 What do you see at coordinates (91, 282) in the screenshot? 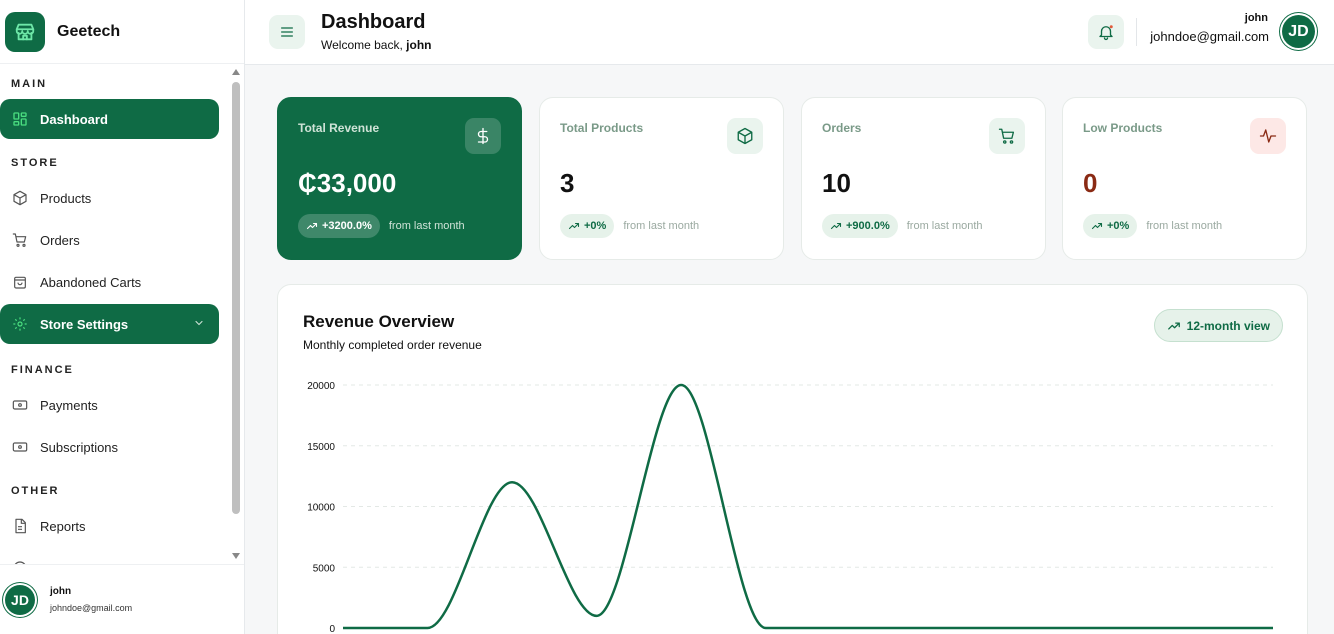
I see `sidebar-item-label: Abandoned Carts` at bounding box center [91, 282].